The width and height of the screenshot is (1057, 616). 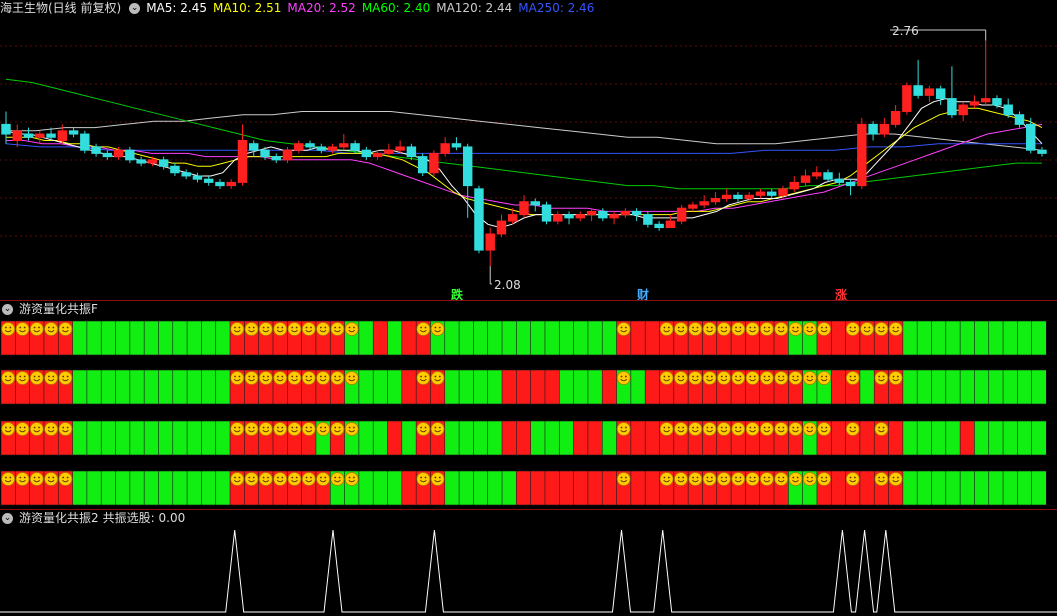 I want to click on low-price-label: 2.08, so click(x=507, y=285).